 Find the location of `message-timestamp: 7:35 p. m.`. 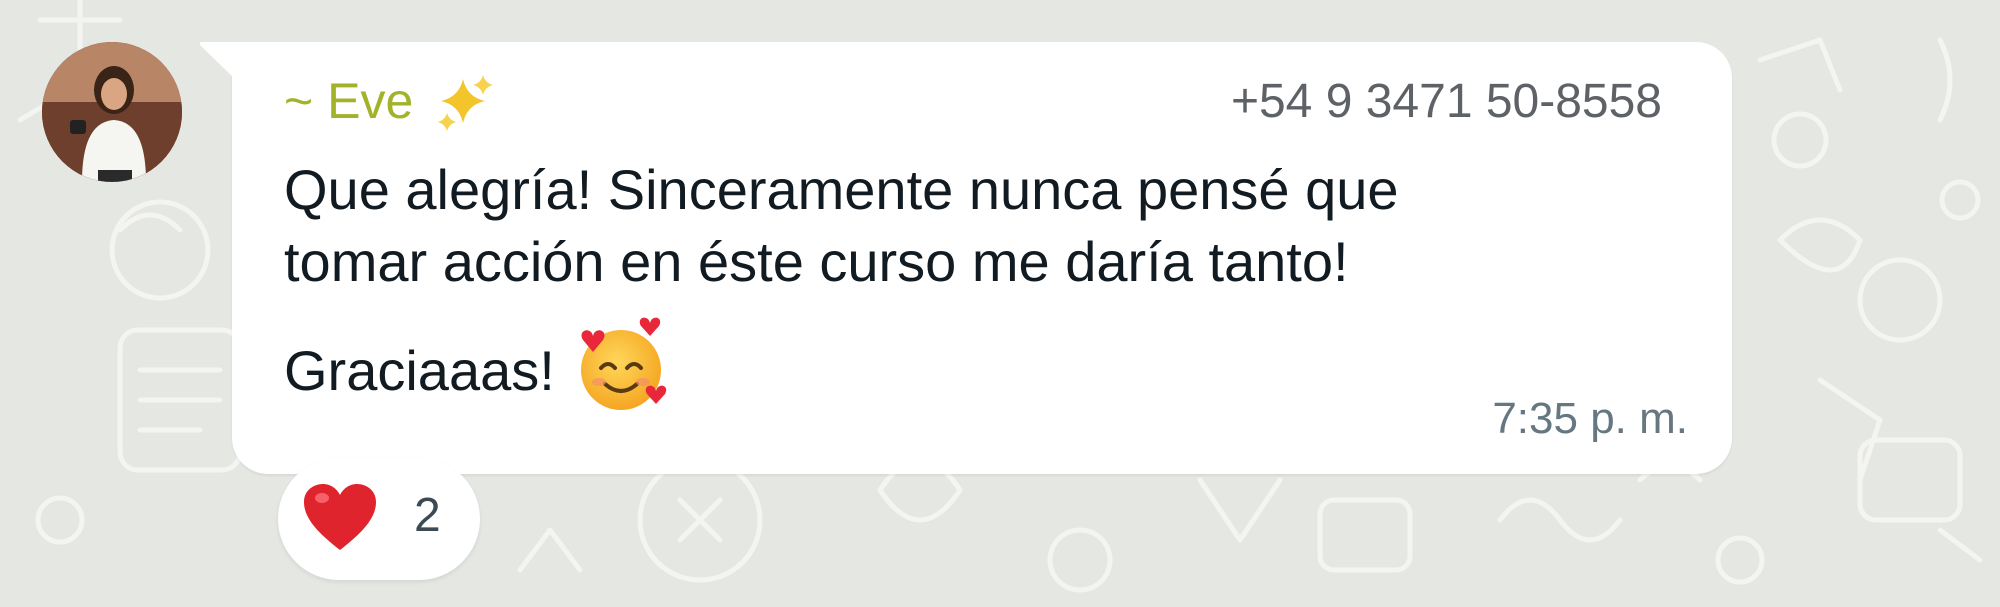

message-timestamp: 7:35 p. m. is located at coordinates (1590, 418).